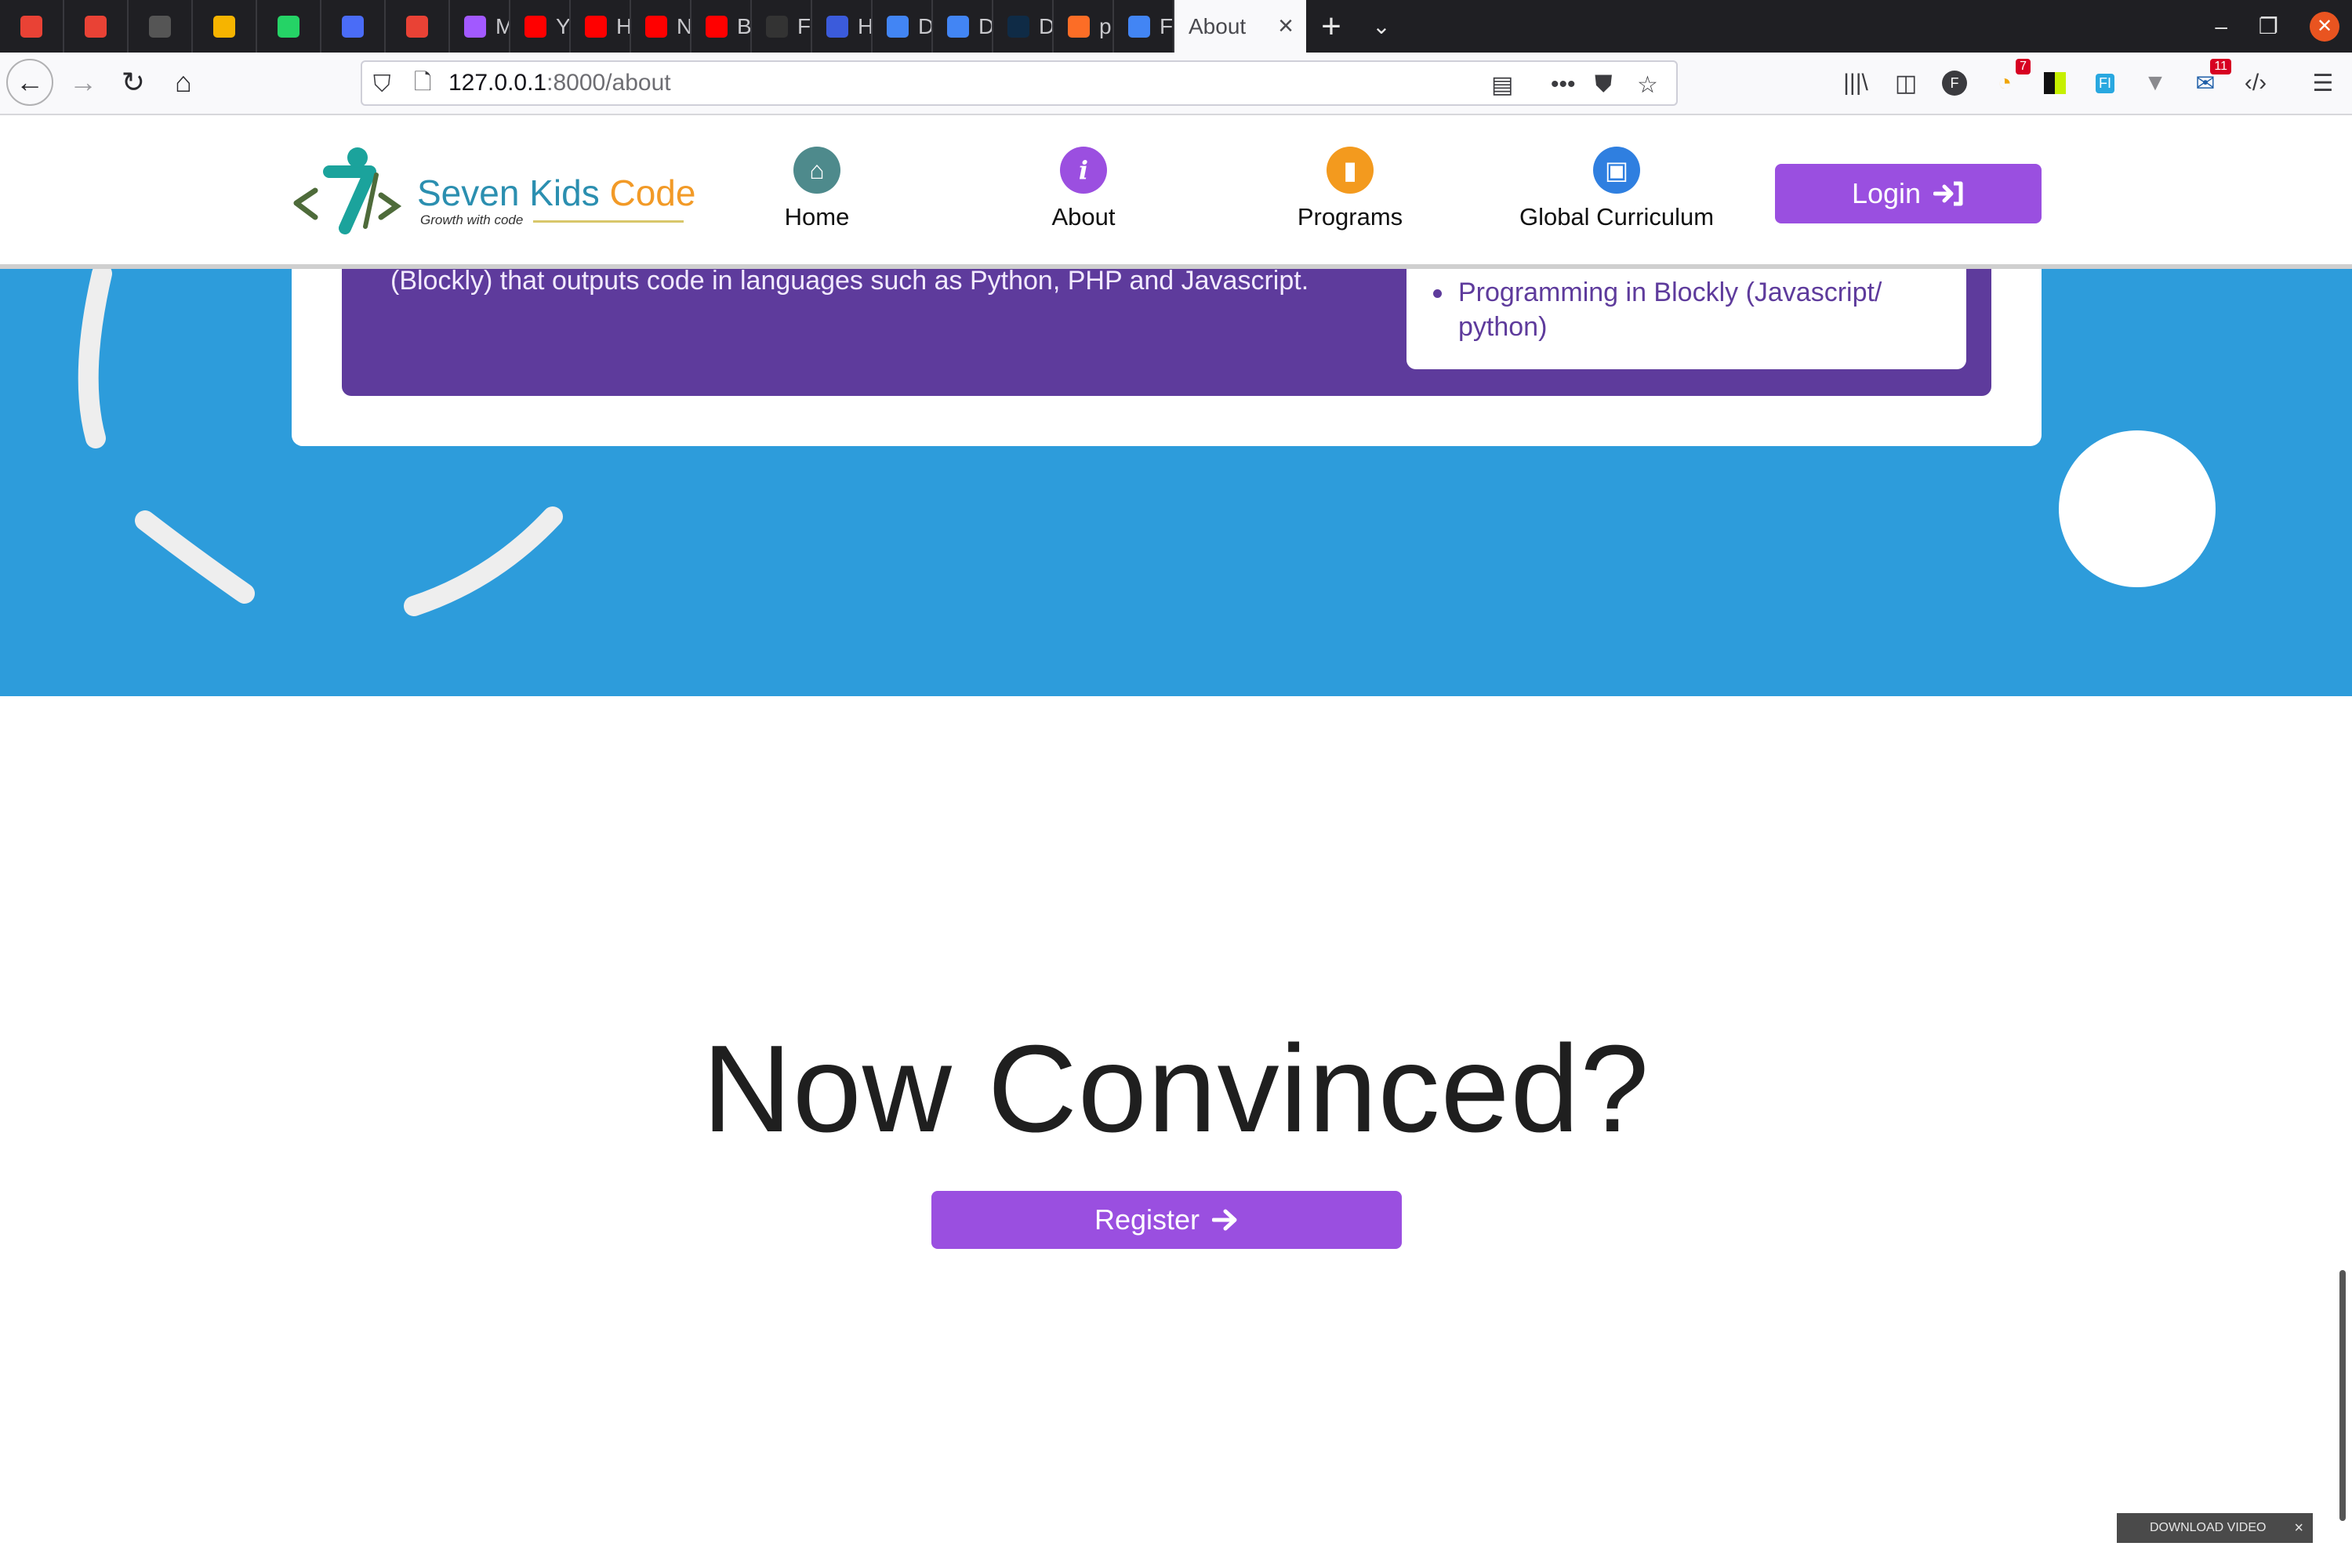 The width and height of the screenshot is (2352, 1568). What do you see at coordinates (608, 83) in the screenshot?
I see `url-path: :8000/about` at bounding box center [608, 83].